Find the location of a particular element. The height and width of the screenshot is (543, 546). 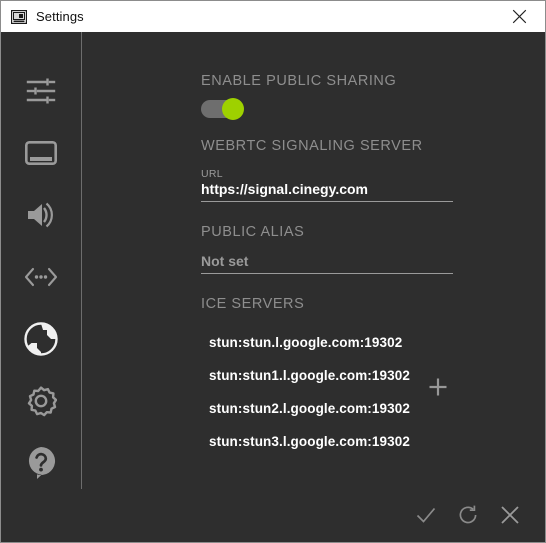

reset-button is located at coordinates (468, 515).